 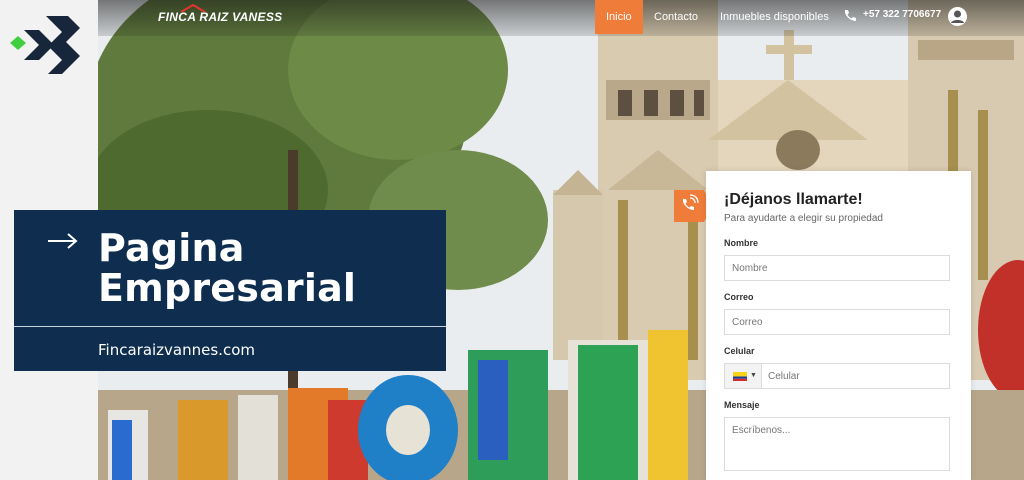 What do you see at coordinates (45, 45) in the screenshot?
I see `brand-logo-icon` at bounding box center [45, 45].